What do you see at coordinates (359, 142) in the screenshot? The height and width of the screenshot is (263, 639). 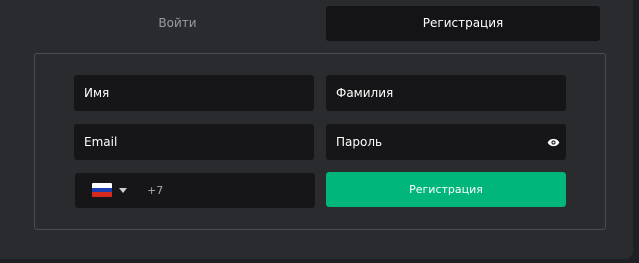 I see `password-placeholder: Пароль` at bounding box center [359, 142].